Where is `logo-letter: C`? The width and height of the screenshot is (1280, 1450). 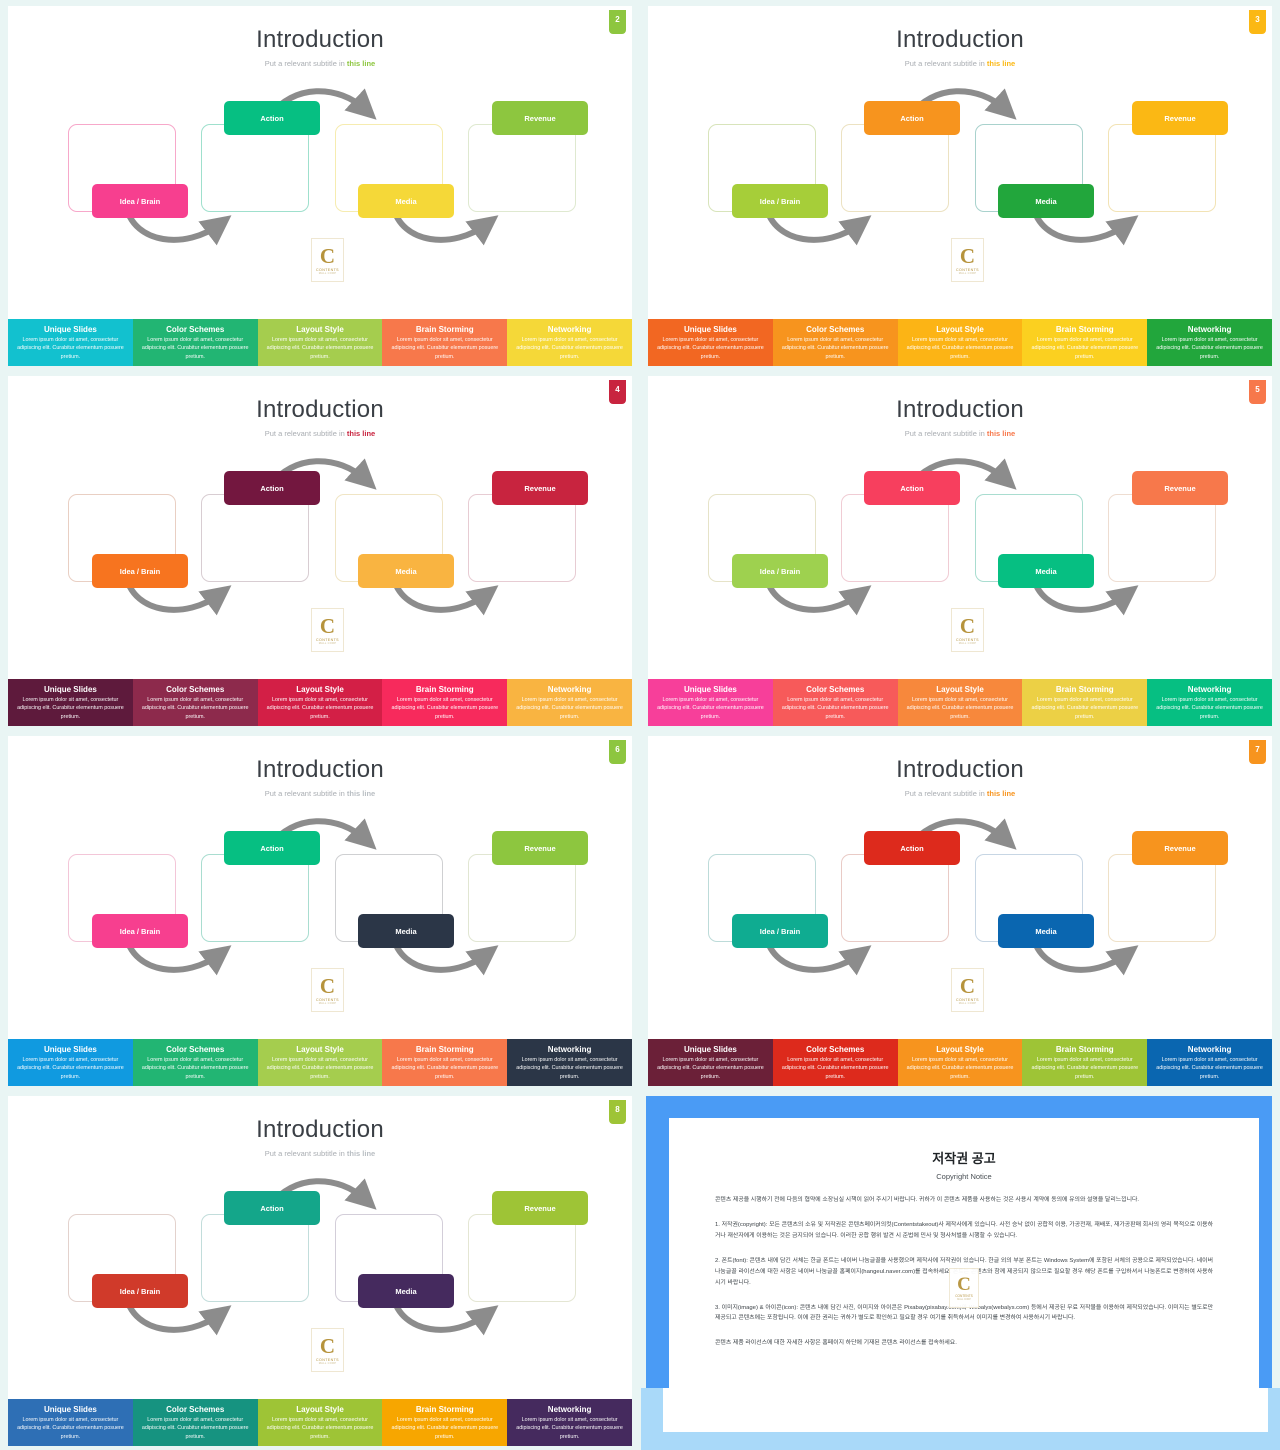 logo-letter: C is located at coordinates (967, 985).